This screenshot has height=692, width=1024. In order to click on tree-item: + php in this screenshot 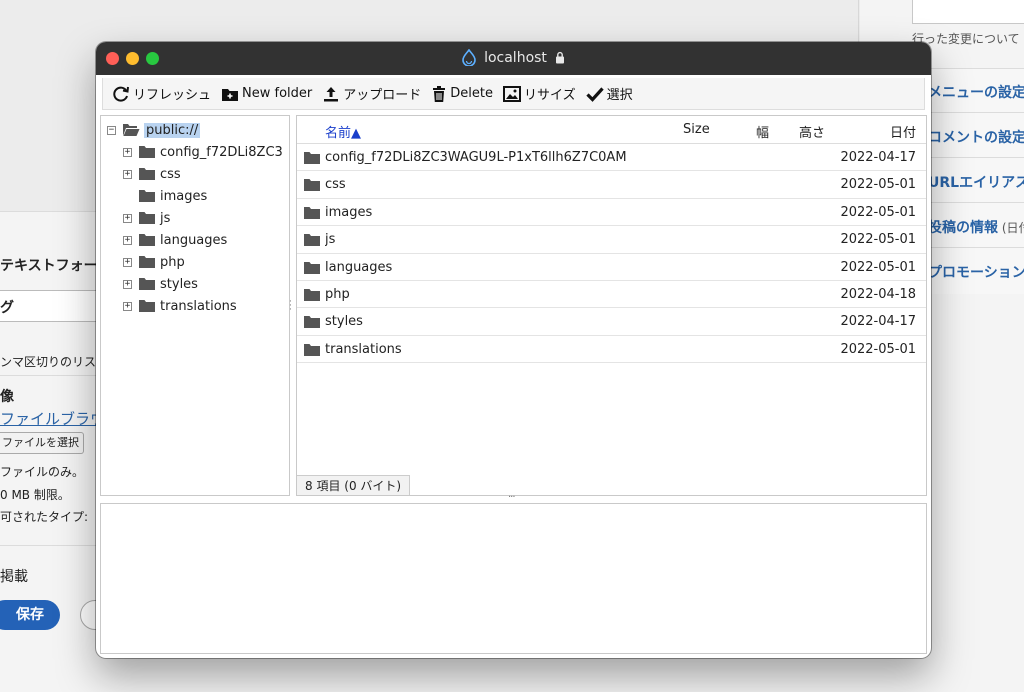, I will do `click(154, 262)`.